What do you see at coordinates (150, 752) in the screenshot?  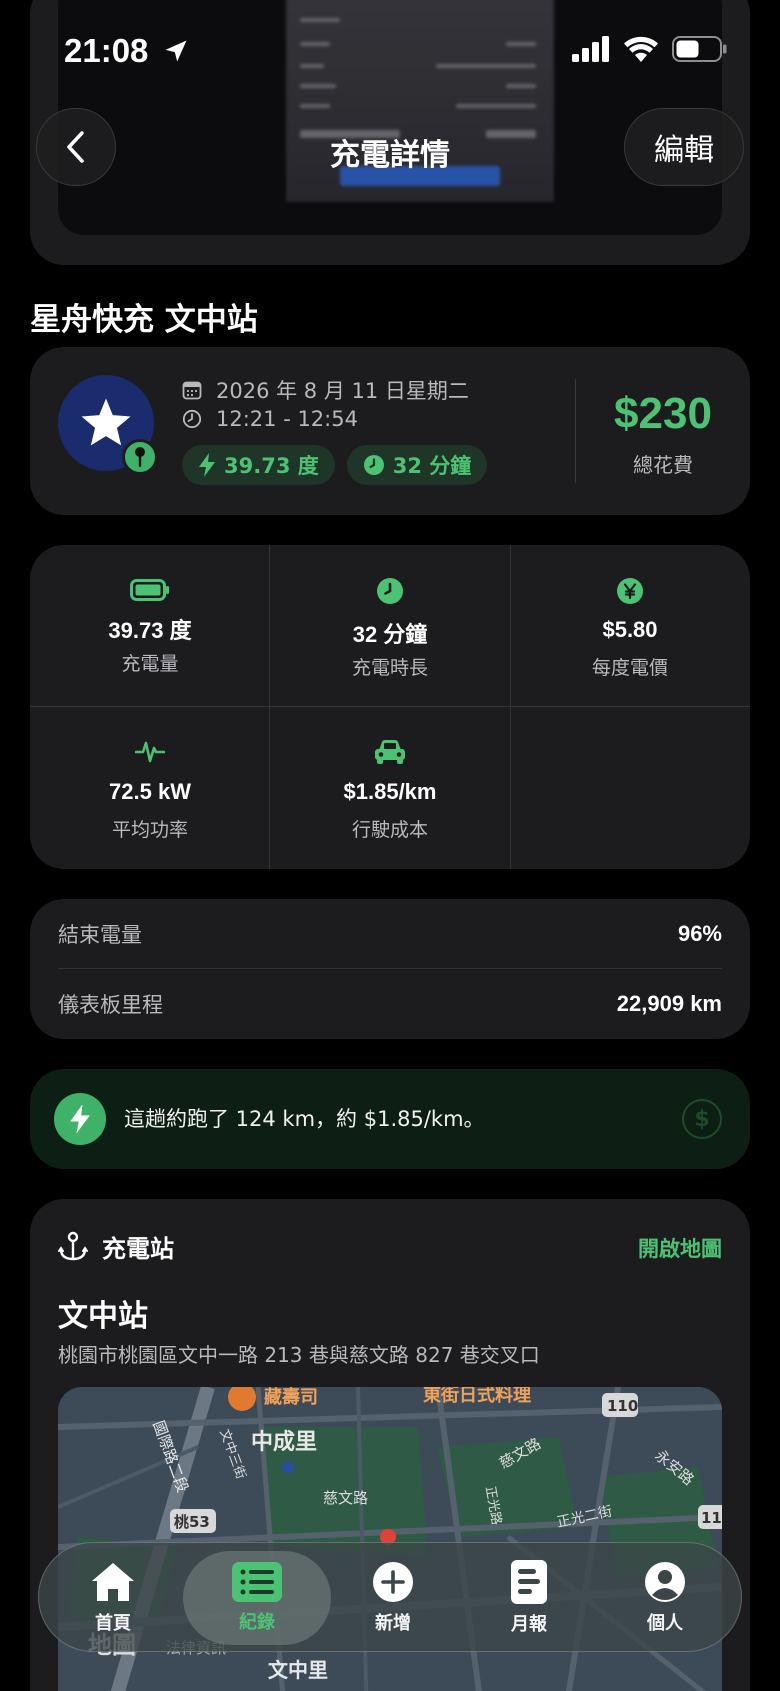 I see `pulse-icon` at bounding box center [150, 752].